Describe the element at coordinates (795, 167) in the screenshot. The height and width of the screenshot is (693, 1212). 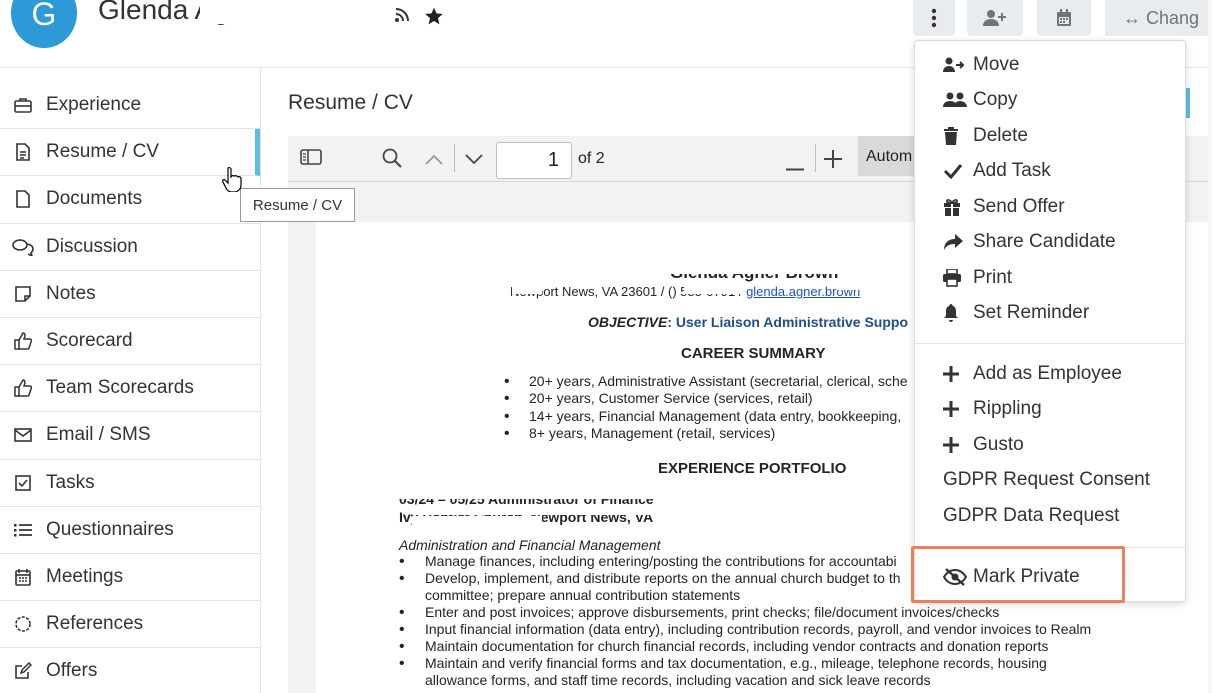
I see `zoom-out-icon` at that location.